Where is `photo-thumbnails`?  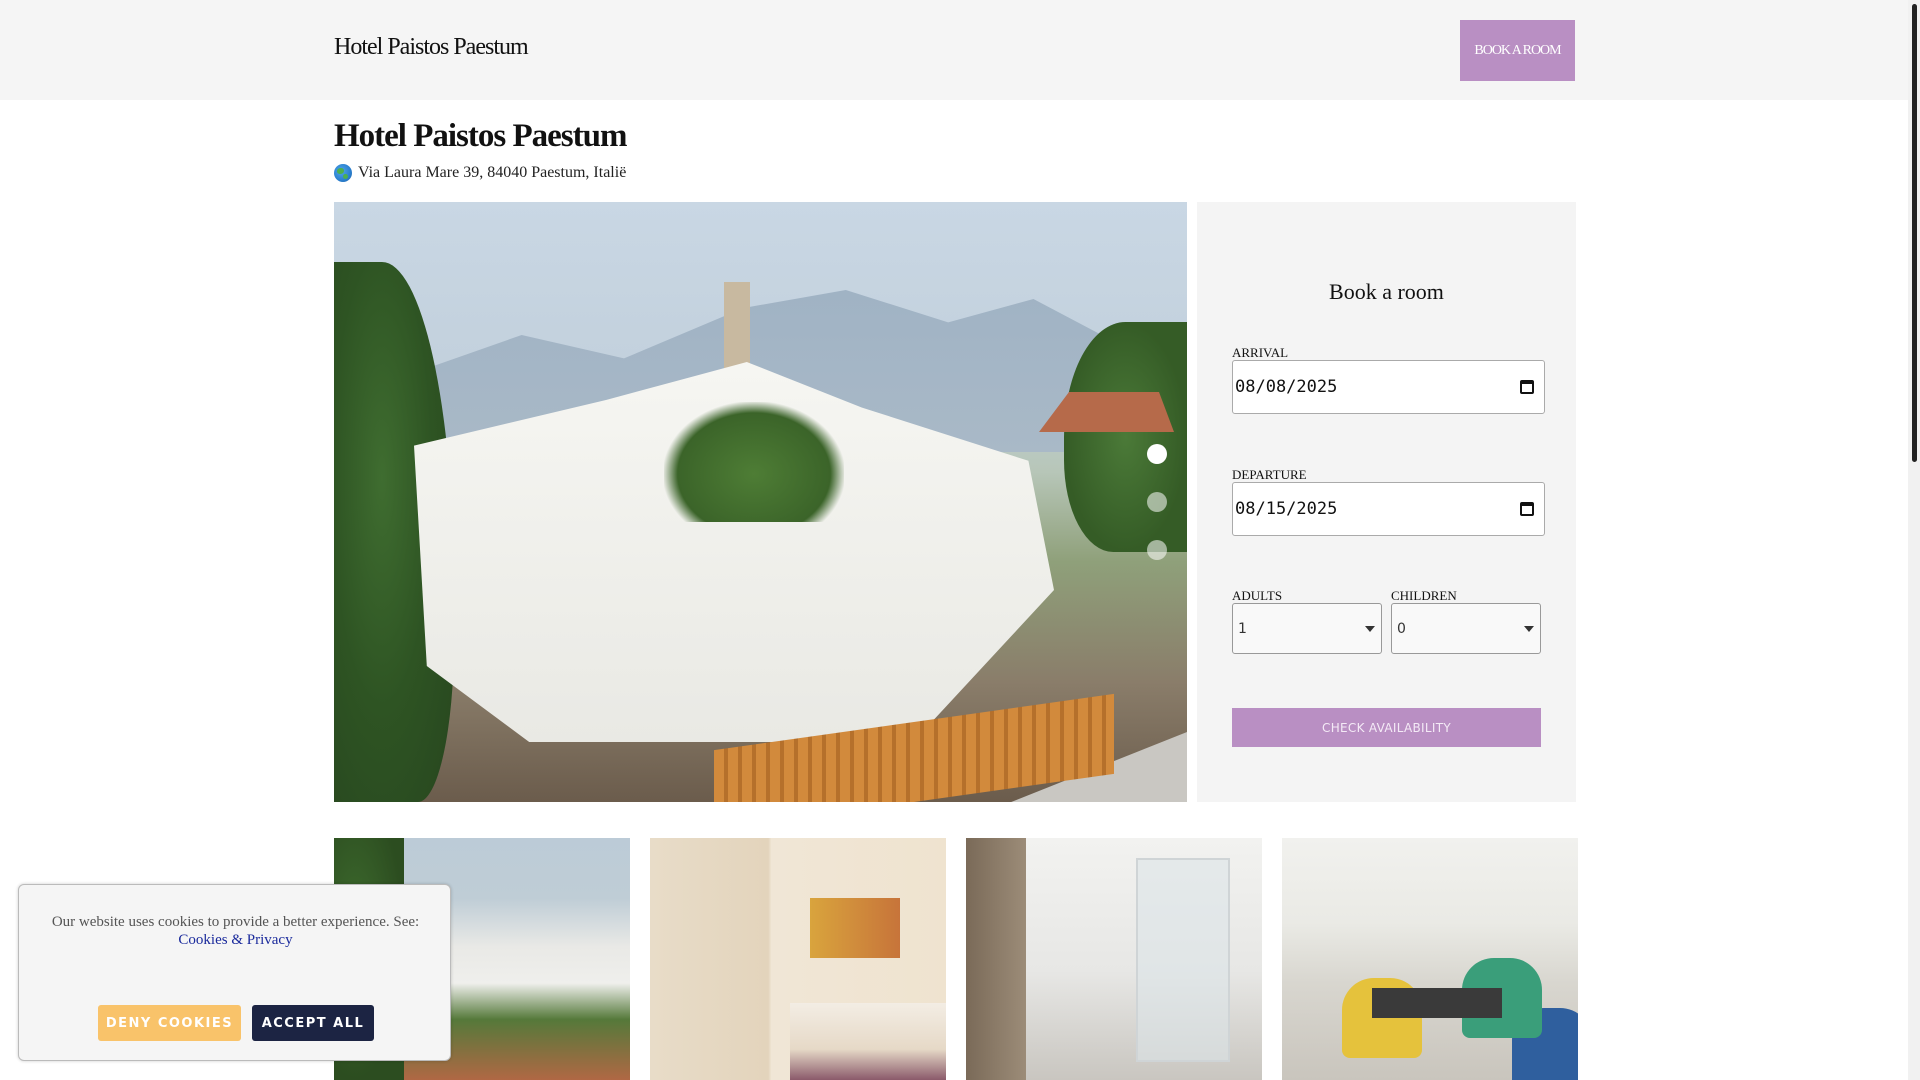
photo-thumbnails is located at coordinates (956, 959).